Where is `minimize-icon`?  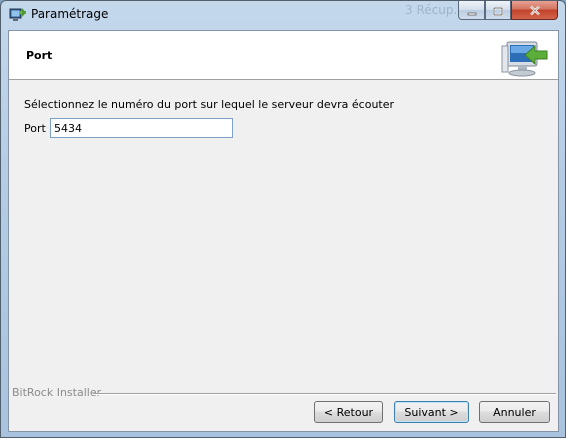
minimize-icon is located at coordinates (472, 10).